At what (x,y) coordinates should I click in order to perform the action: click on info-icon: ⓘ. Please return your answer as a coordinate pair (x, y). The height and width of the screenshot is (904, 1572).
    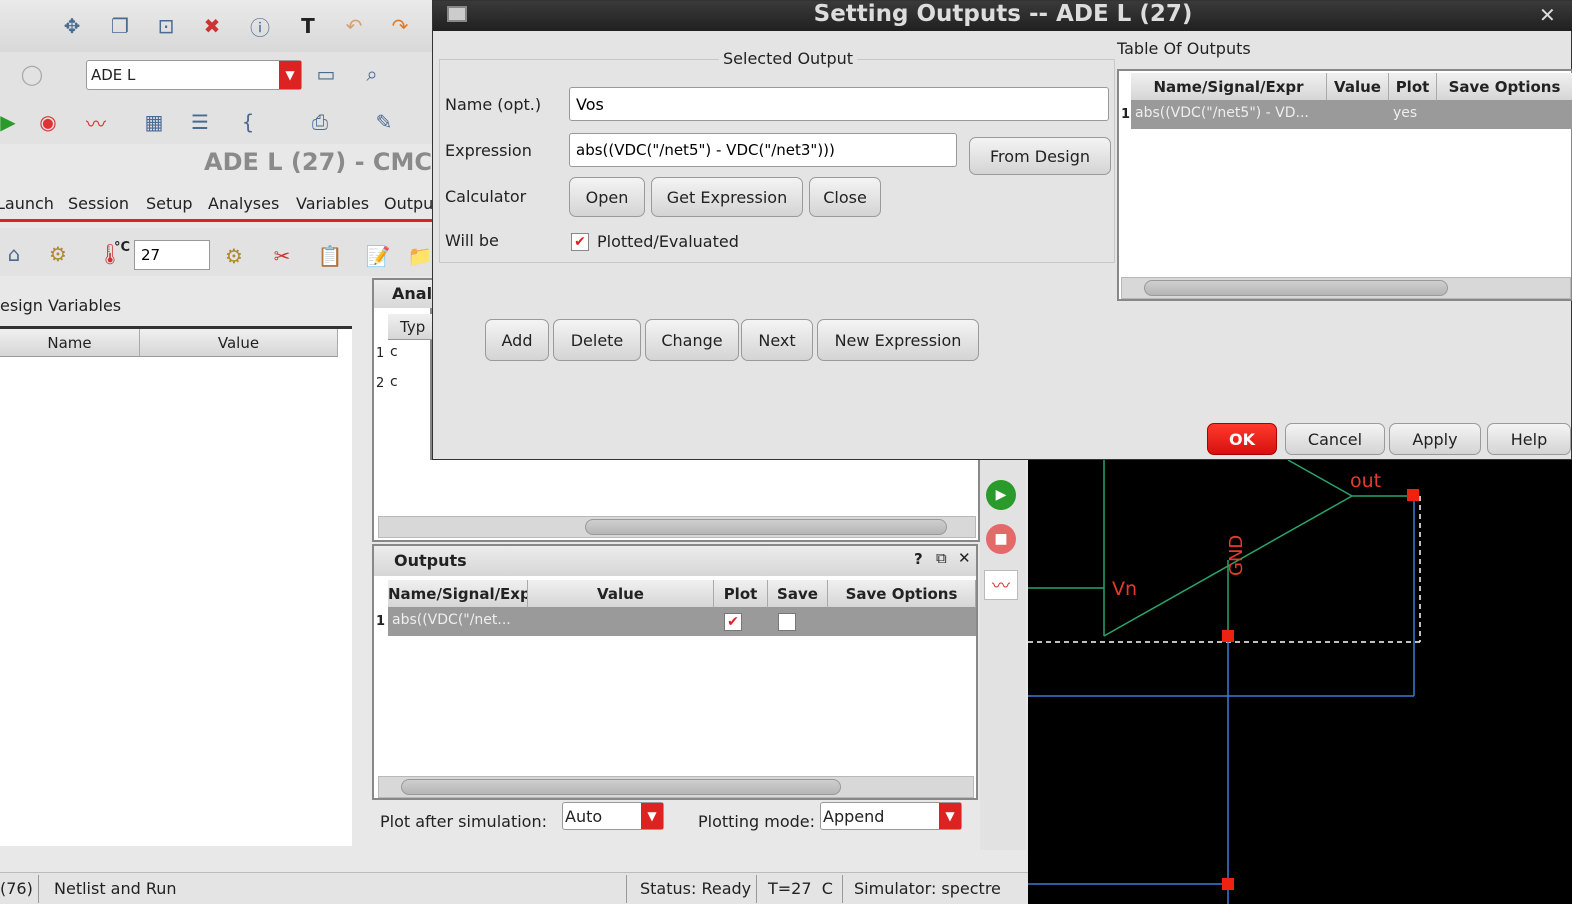
    Looking at the image, I should click on (260, 26).